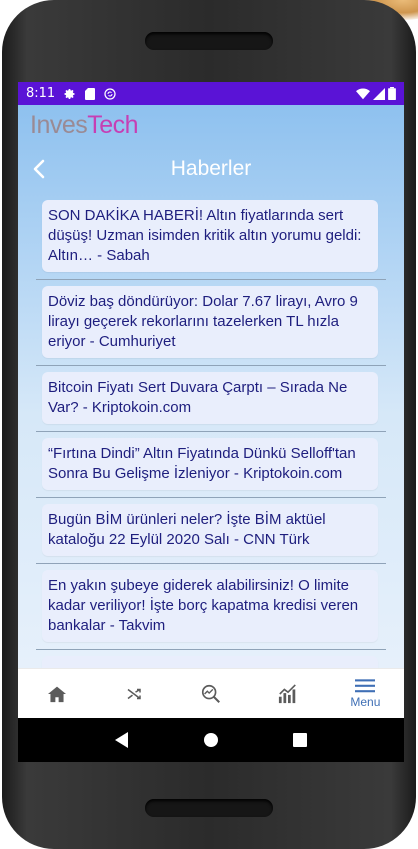  What do you see at coordinates (211, 168) in the screenshot?
I see `page-title: Haberler` at bounding box center [211, 168].